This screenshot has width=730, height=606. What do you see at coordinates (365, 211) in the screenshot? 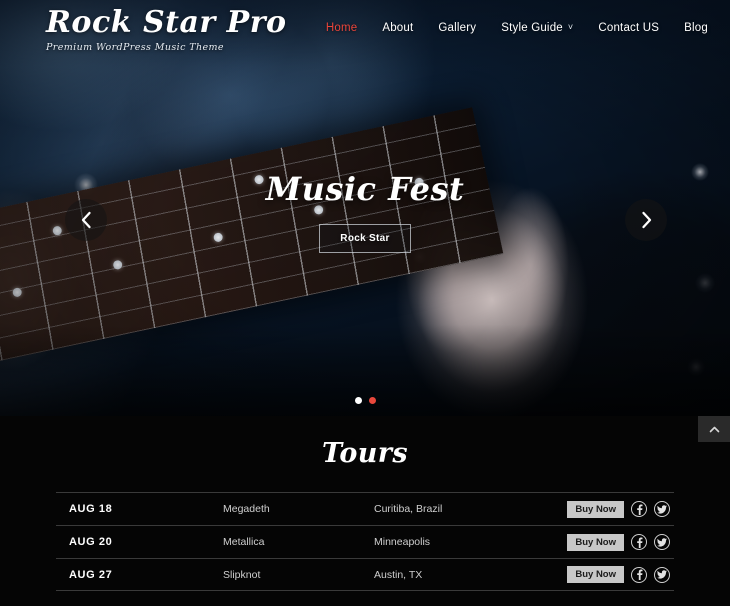
I see `hero-caption: Music Fest Rock Star` at bounding box center [365, 211].